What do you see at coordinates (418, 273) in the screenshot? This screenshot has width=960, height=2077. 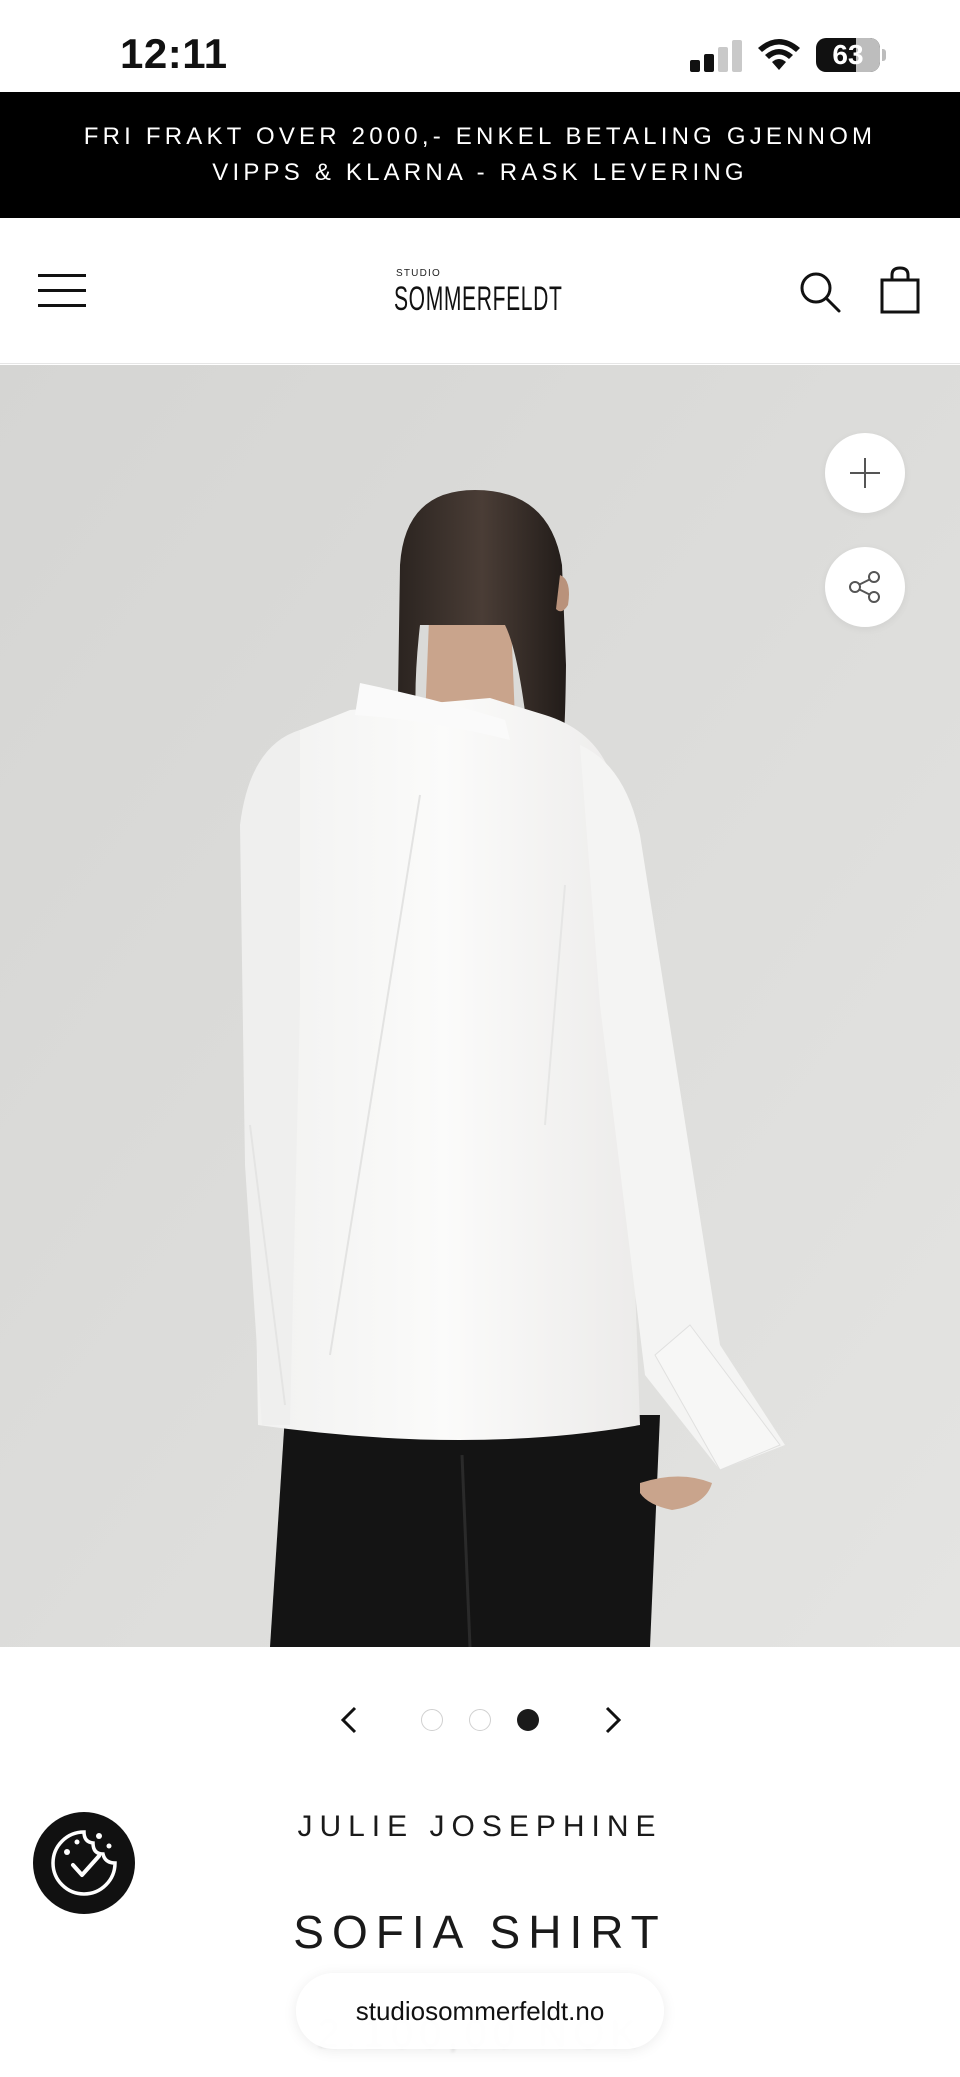 I see `logo-small-text: STUDIO` at bounding box center [418, 273].